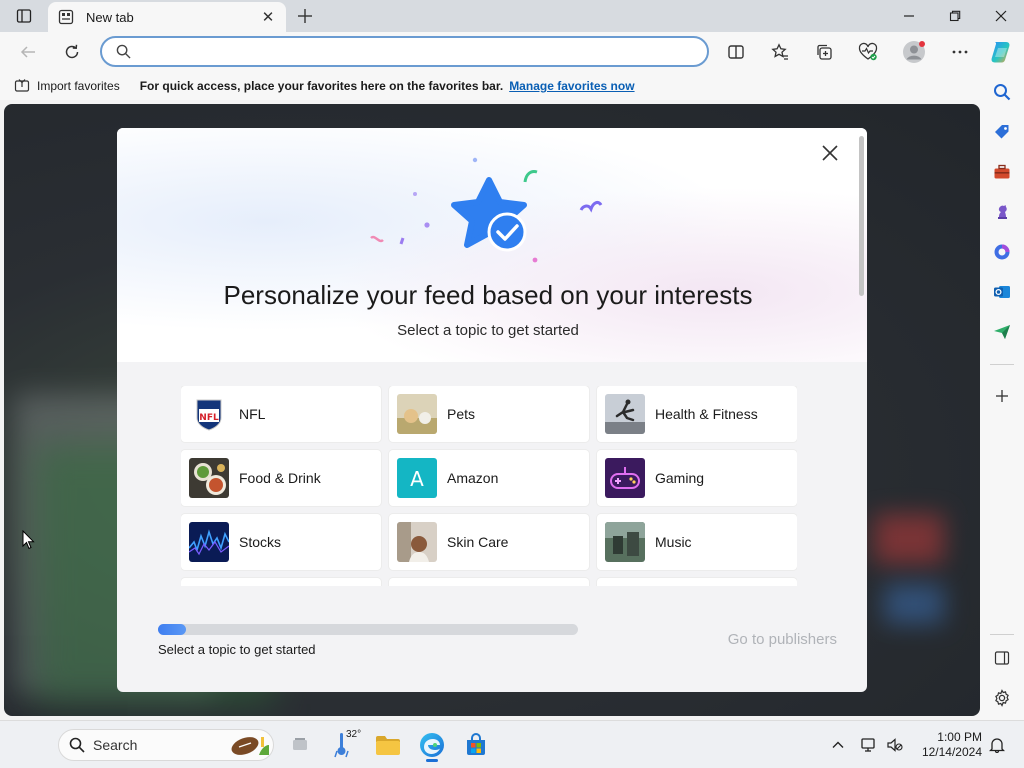 The width and height of the screenshot is (1024, 768). I want to click on collections-icon, so click(824, 52).